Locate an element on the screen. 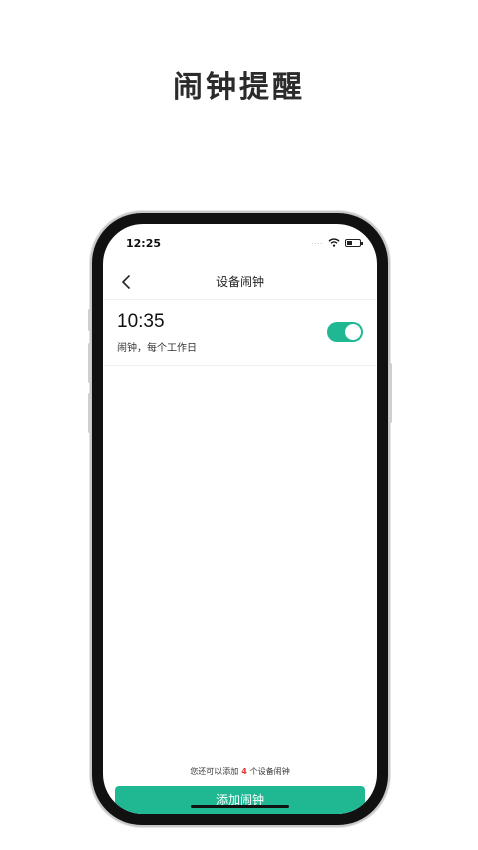 This screenshot has height=850, width=478. toggle-knob is located at coordinates (353, 332).